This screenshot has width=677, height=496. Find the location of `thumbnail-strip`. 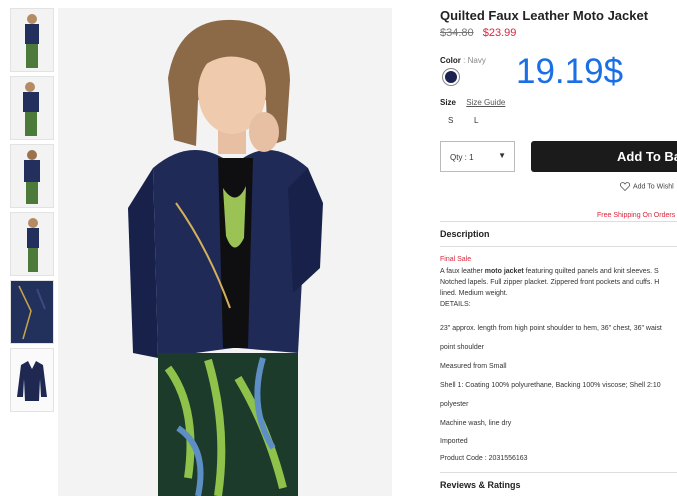

thumbnail-strip is located at coordinates (32, 212).